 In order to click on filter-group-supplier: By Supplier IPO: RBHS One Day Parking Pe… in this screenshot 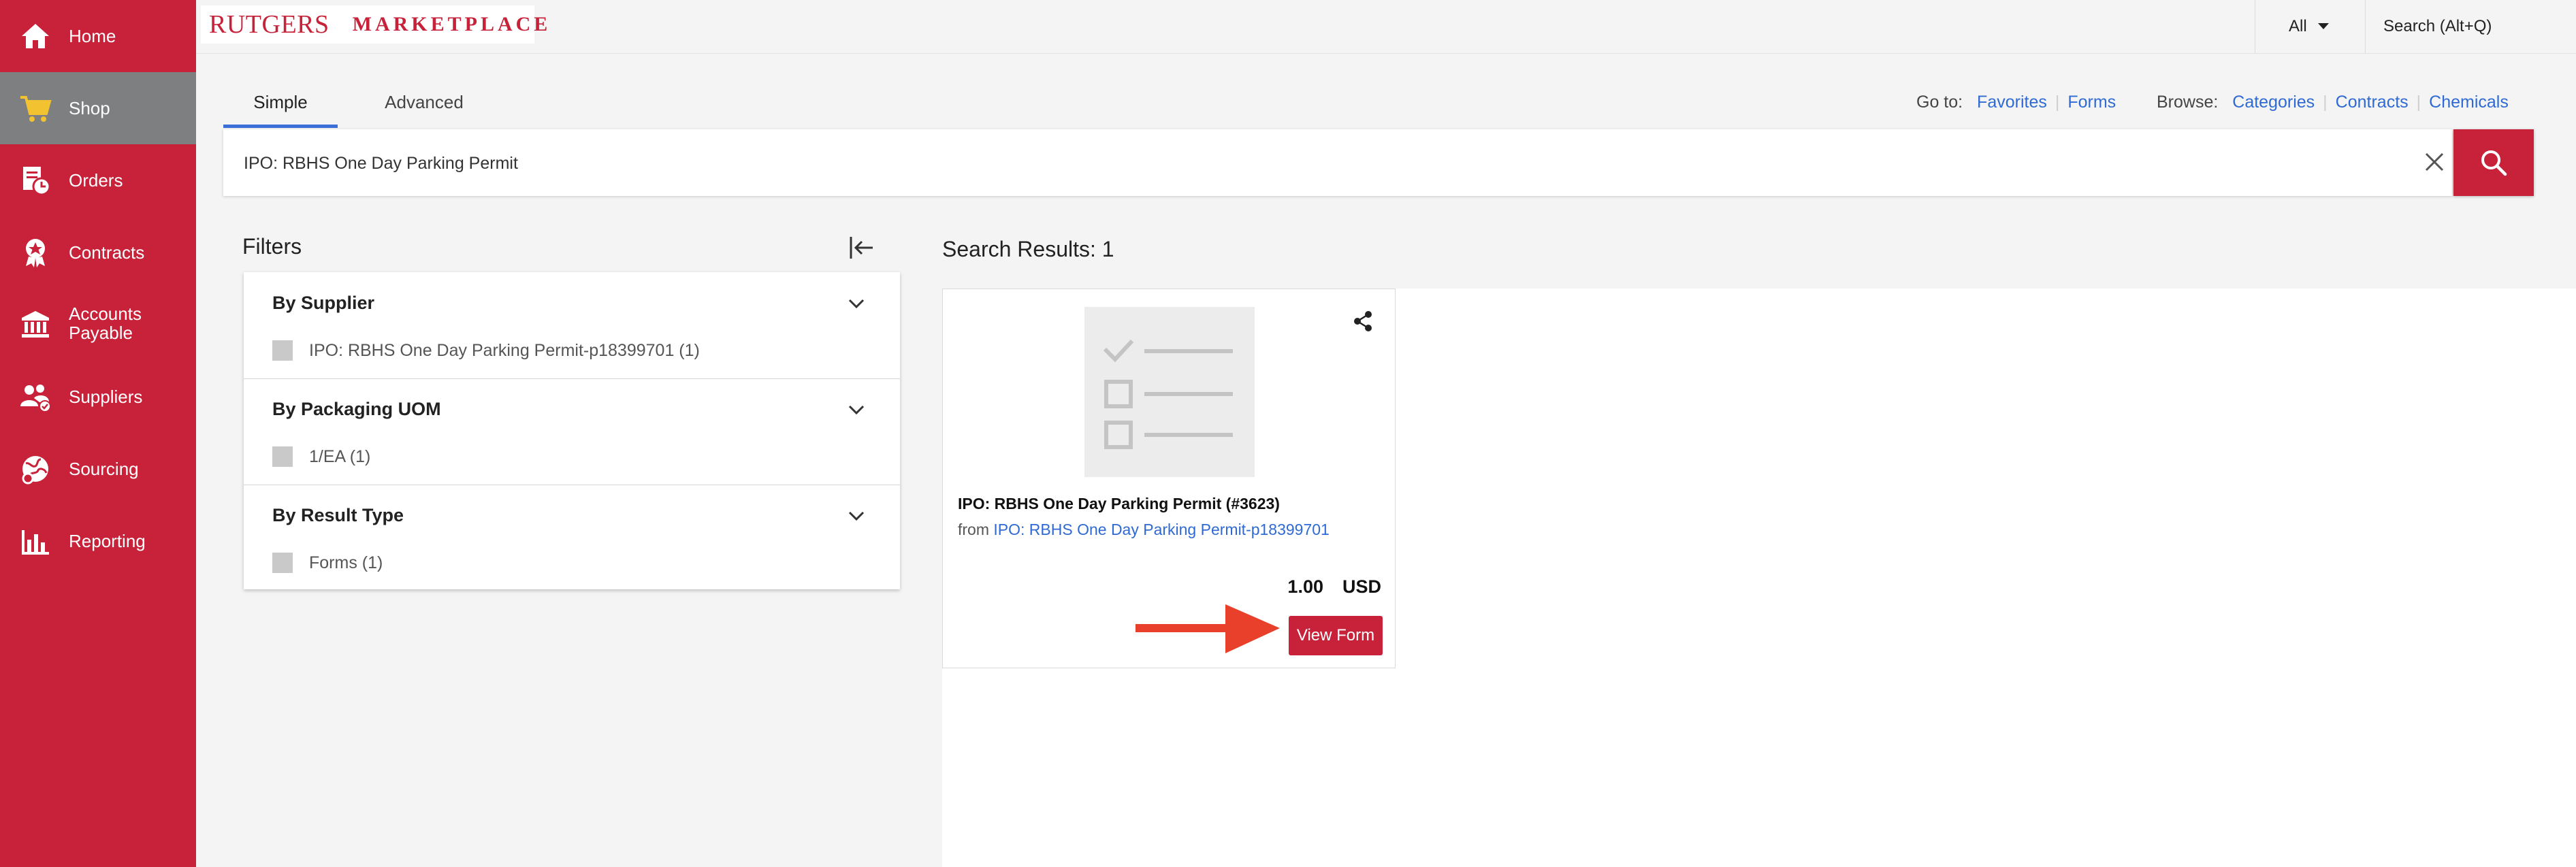, I will do `click(572, 325)`.